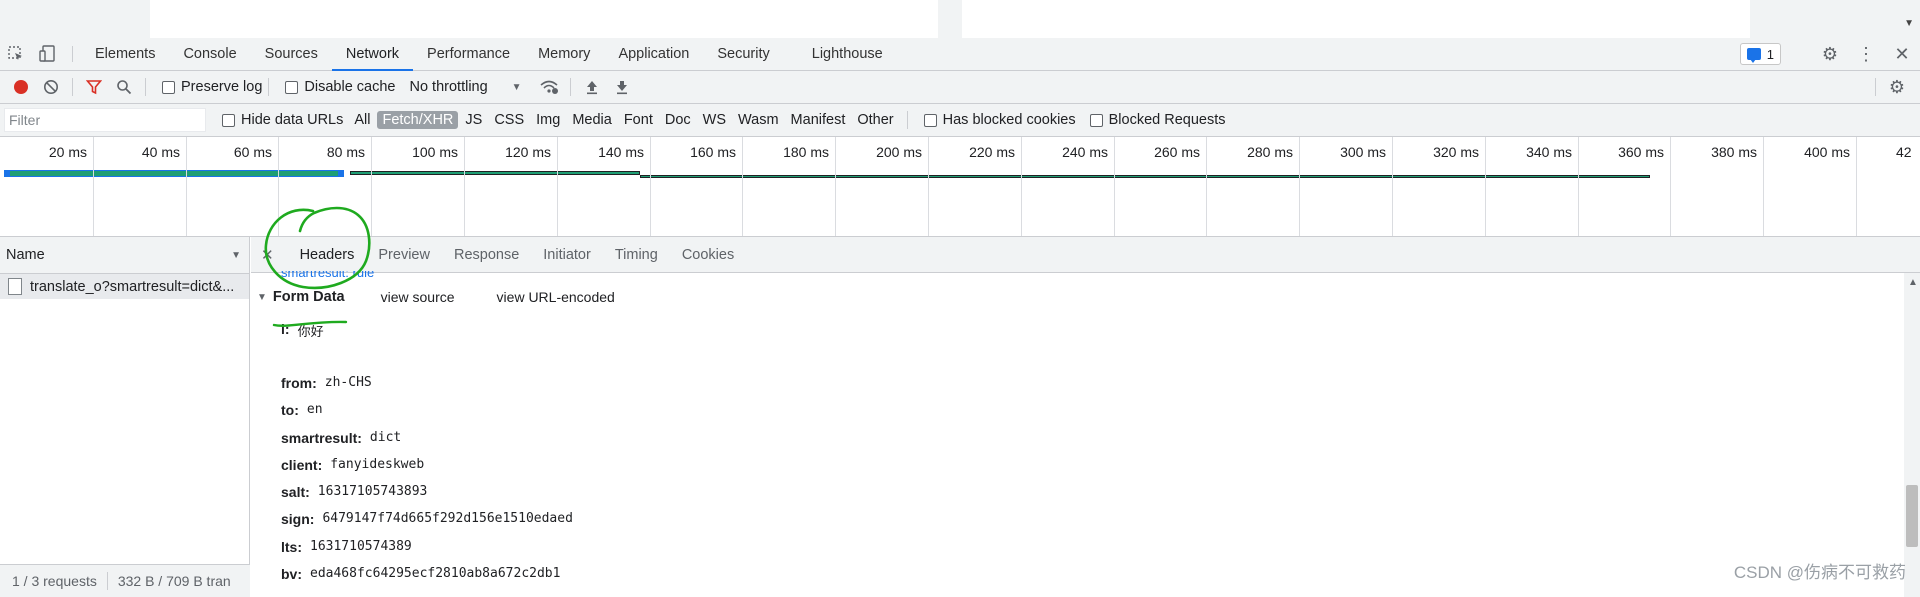 The width and height of the screenshot is (1920, 597). I want to click on tab-network: Network, so click(372, 54).